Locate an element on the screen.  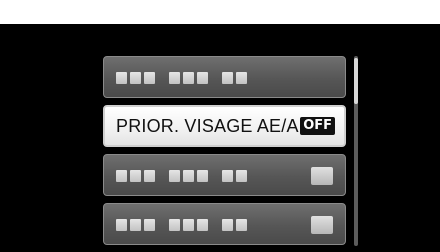
menu-item-face-priority-ae-af: PRIOR. VISAGE AE/AF OFF is located at coordinates (224, 126).